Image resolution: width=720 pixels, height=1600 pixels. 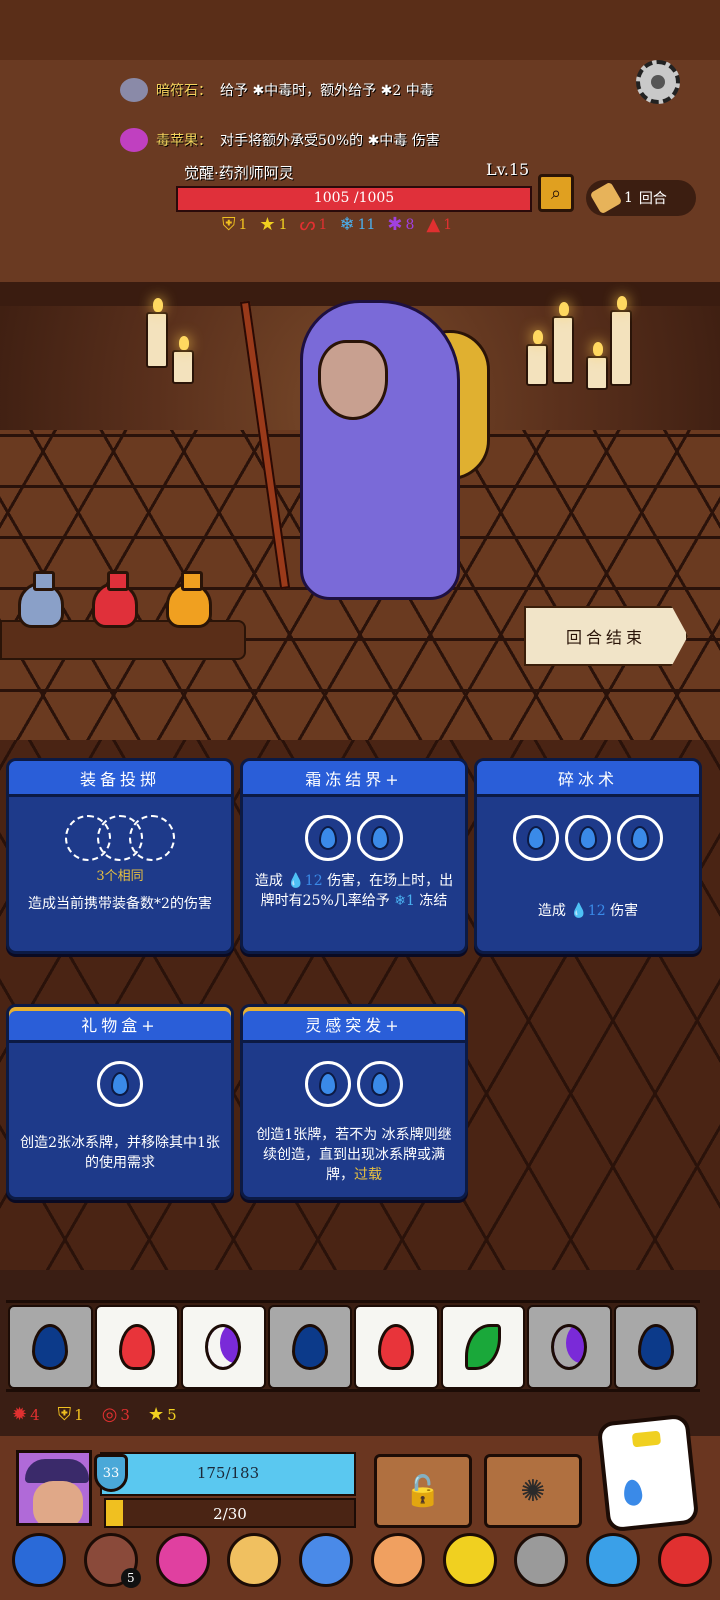 What do you see at coordinates (296, 881) in the screenshot?
I see `water-drop-icon: 💧` at bounding box center [296, 881].